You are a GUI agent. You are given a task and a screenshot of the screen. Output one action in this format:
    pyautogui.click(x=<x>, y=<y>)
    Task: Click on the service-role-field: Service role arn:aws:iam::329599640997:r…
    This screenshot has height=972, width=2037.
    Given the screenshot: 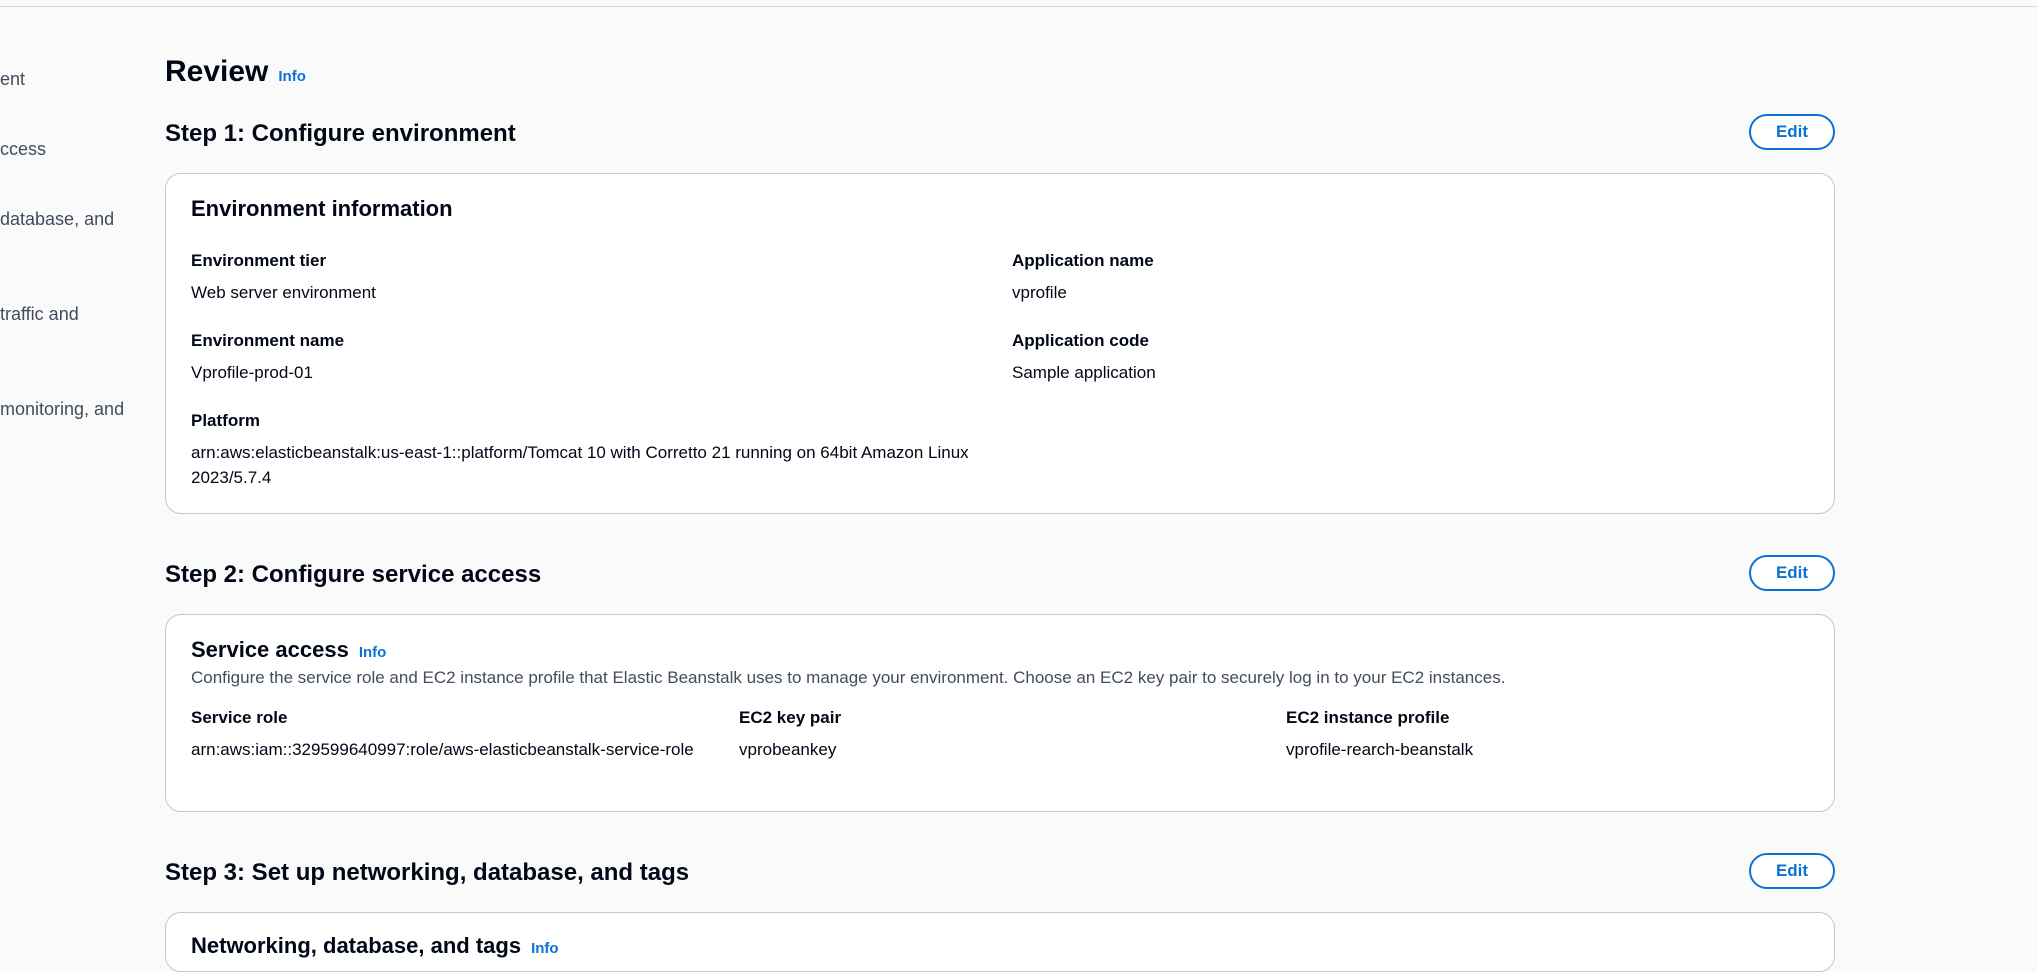 What is the action you would take?
    pyautogui.click(x=451, y=735)
    